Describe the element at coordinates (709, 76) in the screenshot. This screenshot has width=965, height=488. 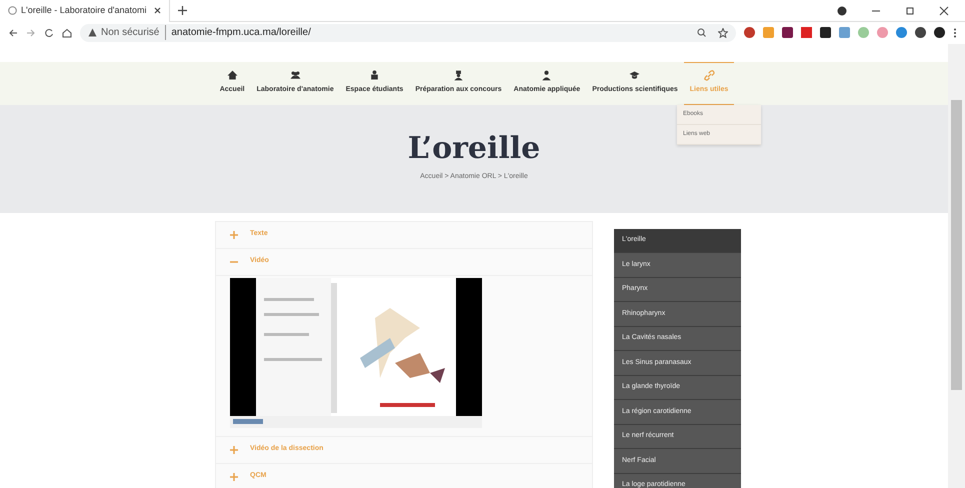
I see `link-icon` at that location.